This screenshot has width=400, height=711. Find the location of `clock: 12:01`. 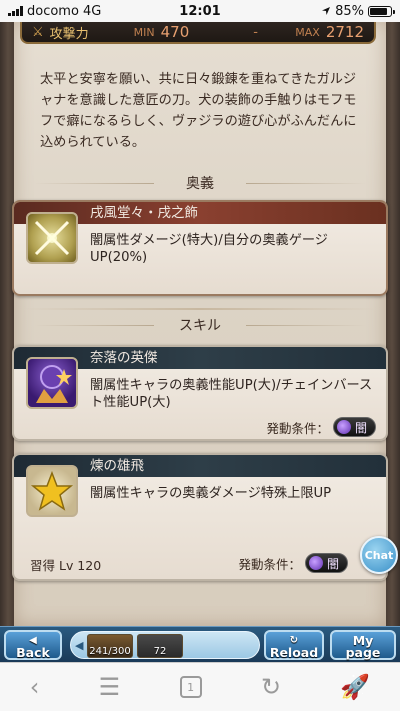

clock: 12:01 is located at coordinates (200, 11).